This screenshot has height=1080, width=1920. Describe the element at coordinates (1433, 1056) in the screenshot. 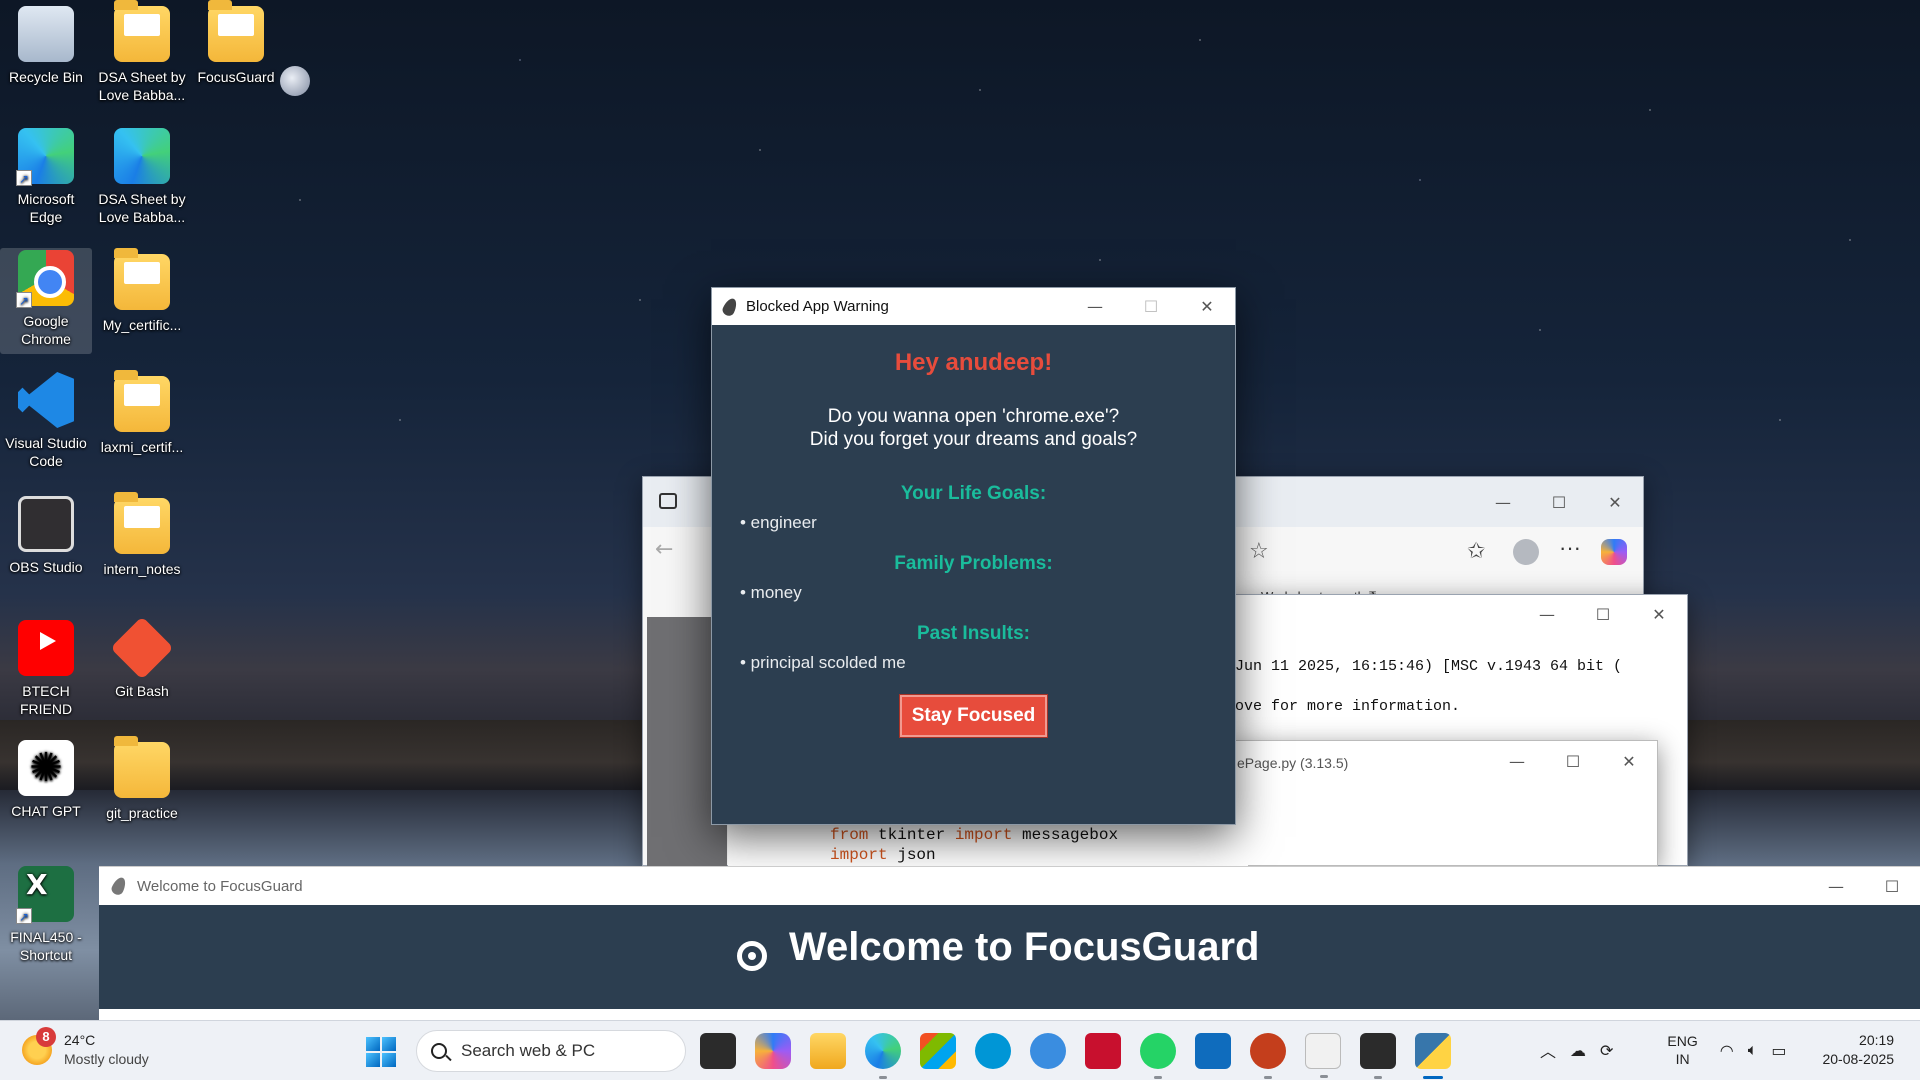

I see `python-icon` at that location.